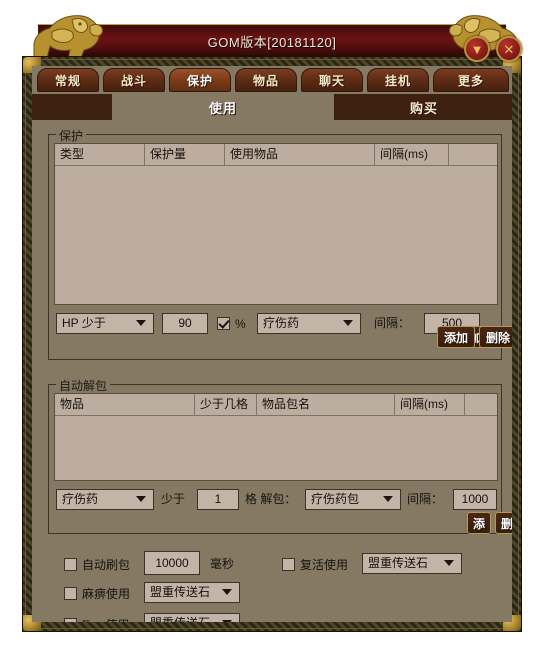 This screenshot has width=544, height=658. Describe the element at coordinates (173, 499) in the screenshot. I see `unpack-lessthan-label: 少于` at that location.